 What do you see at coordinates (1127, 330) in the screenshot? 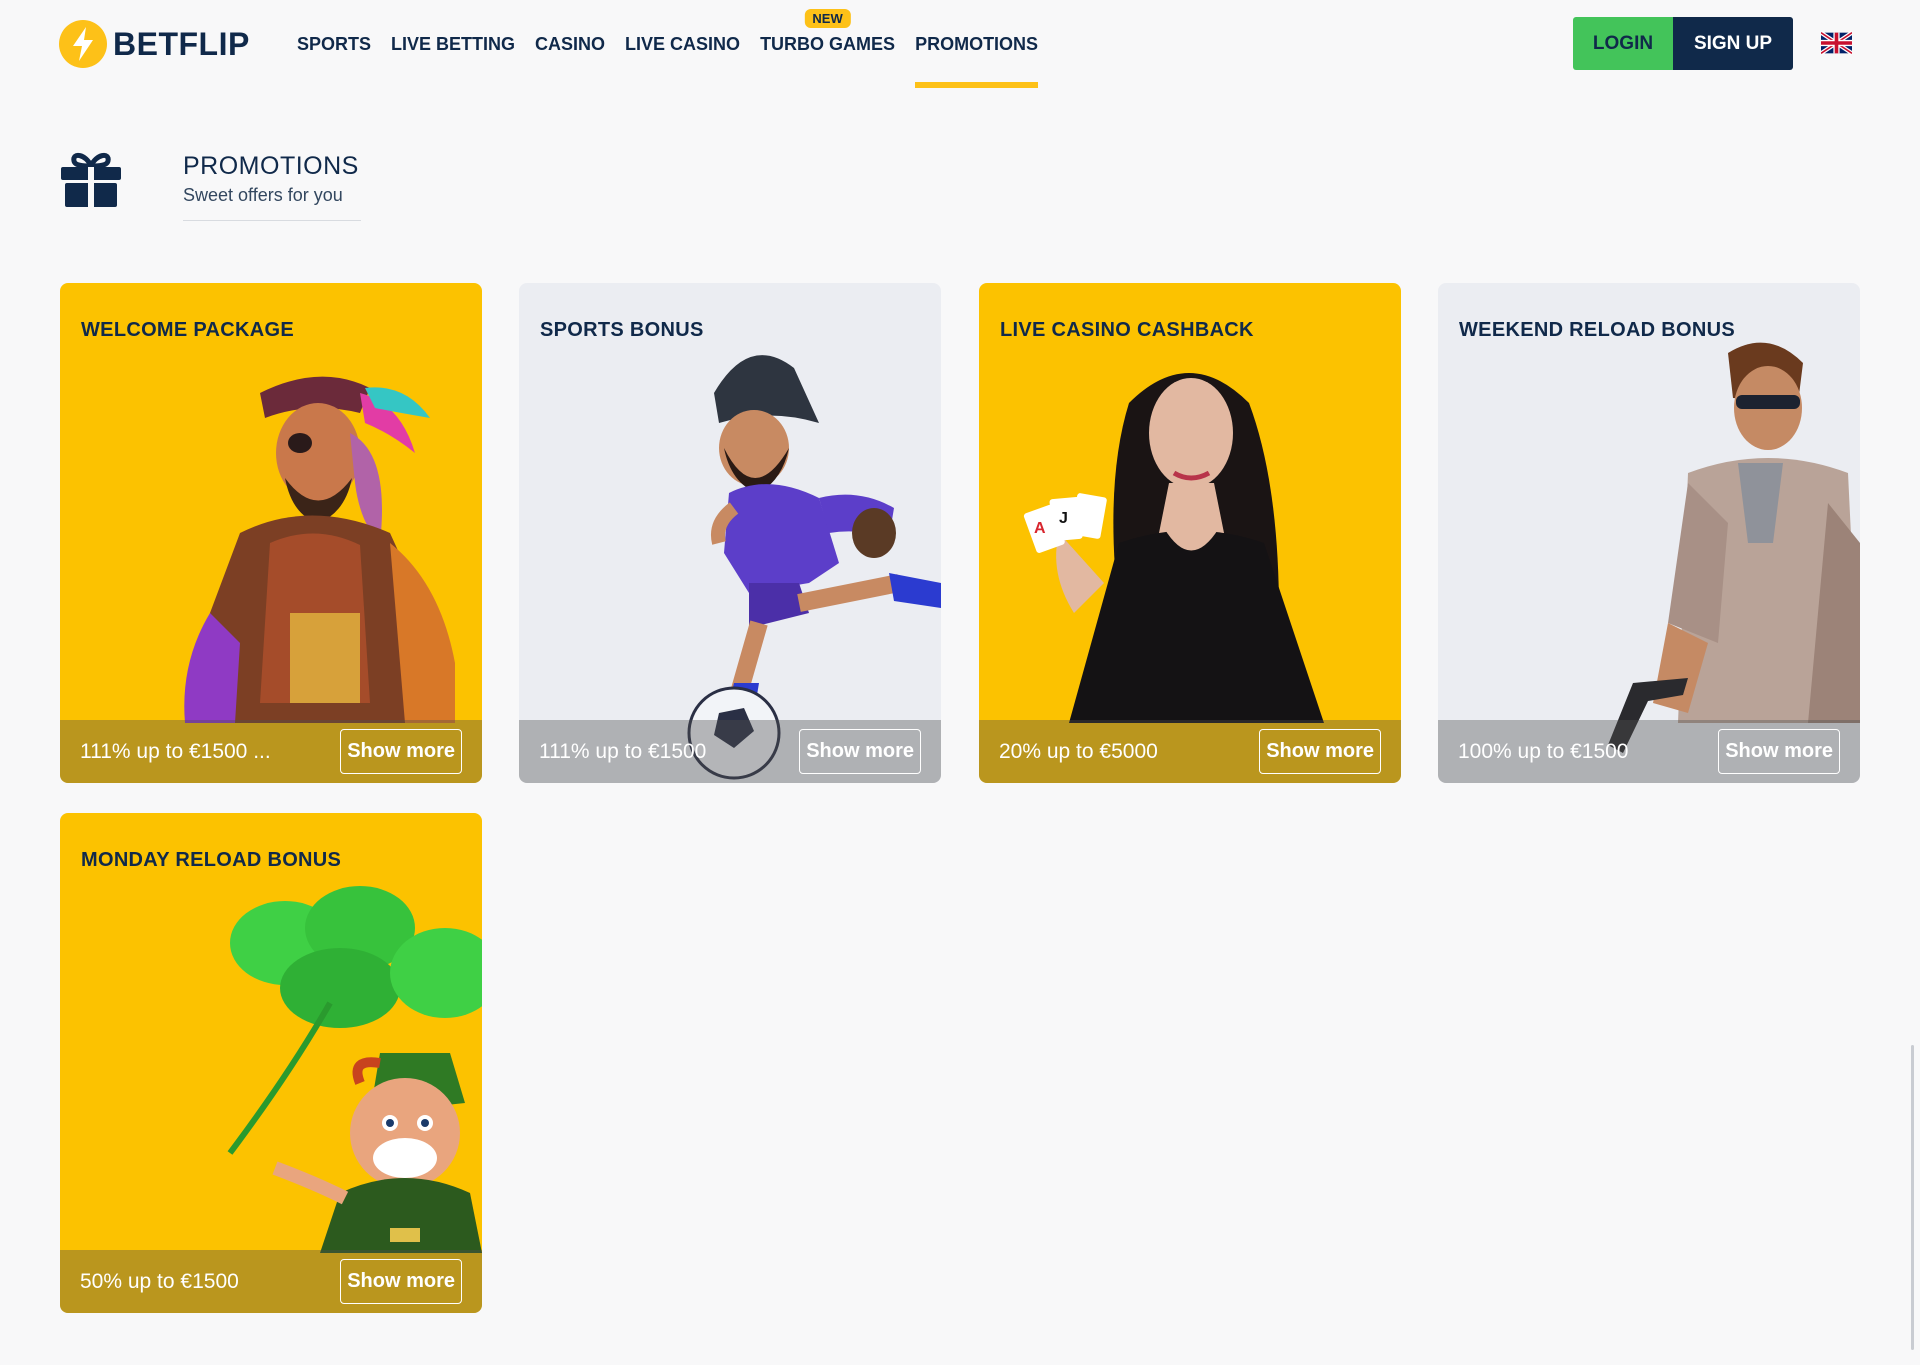
I see `promo-title: LIVE CASINO CASHBACK` at bounding box center [1127, 330].